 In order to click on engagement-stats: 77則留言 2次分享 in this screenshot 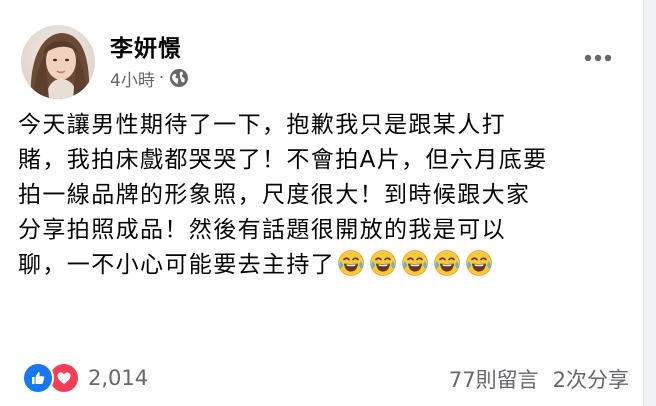, I will do `click(539, 379)`.